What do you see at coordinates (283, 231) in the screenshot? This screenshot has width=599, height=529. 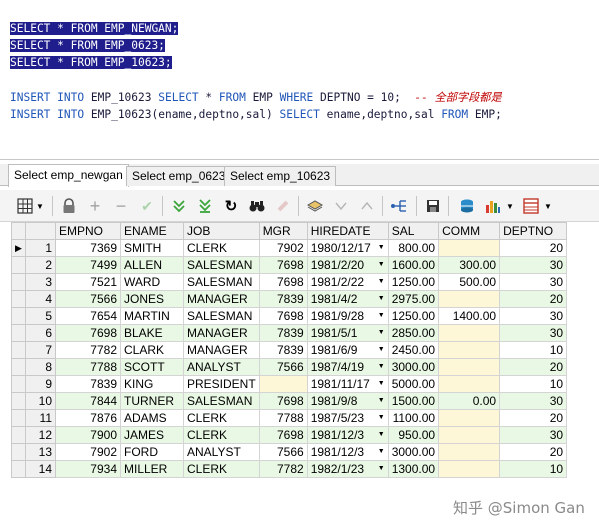 I see `column-header: MGR` at bounding box center [283, 231].